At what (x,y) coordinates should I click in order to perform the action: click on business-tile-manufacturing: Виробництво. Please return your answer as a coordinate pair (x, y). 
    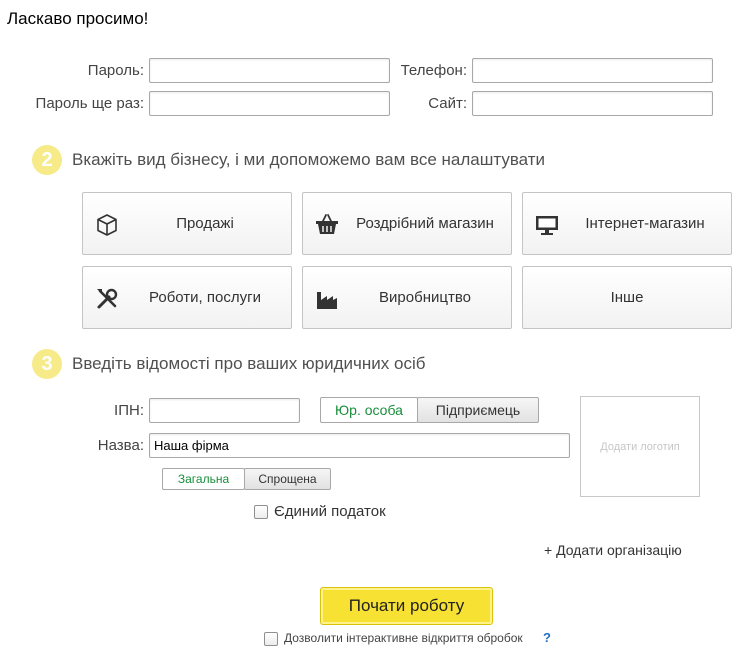
    Looking at the image, I should click on (407, 297).